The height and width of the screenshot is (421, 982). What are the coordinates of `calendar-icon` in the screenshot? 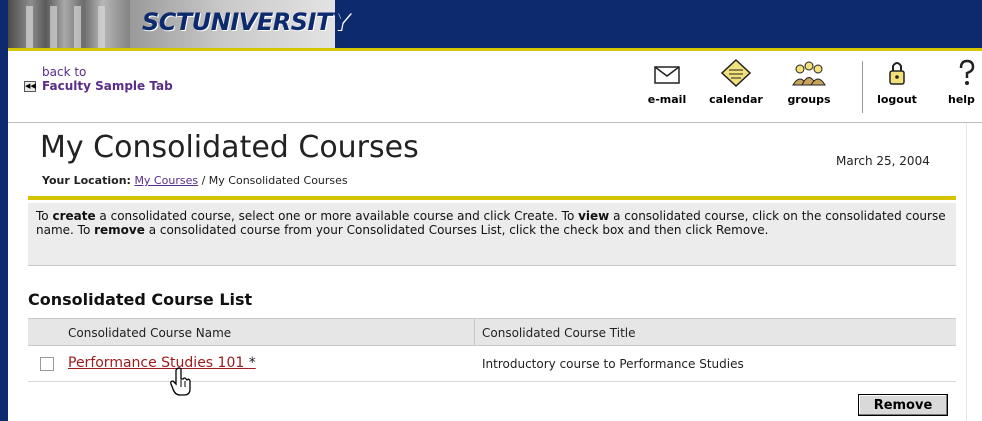 It's located at (736, 73).